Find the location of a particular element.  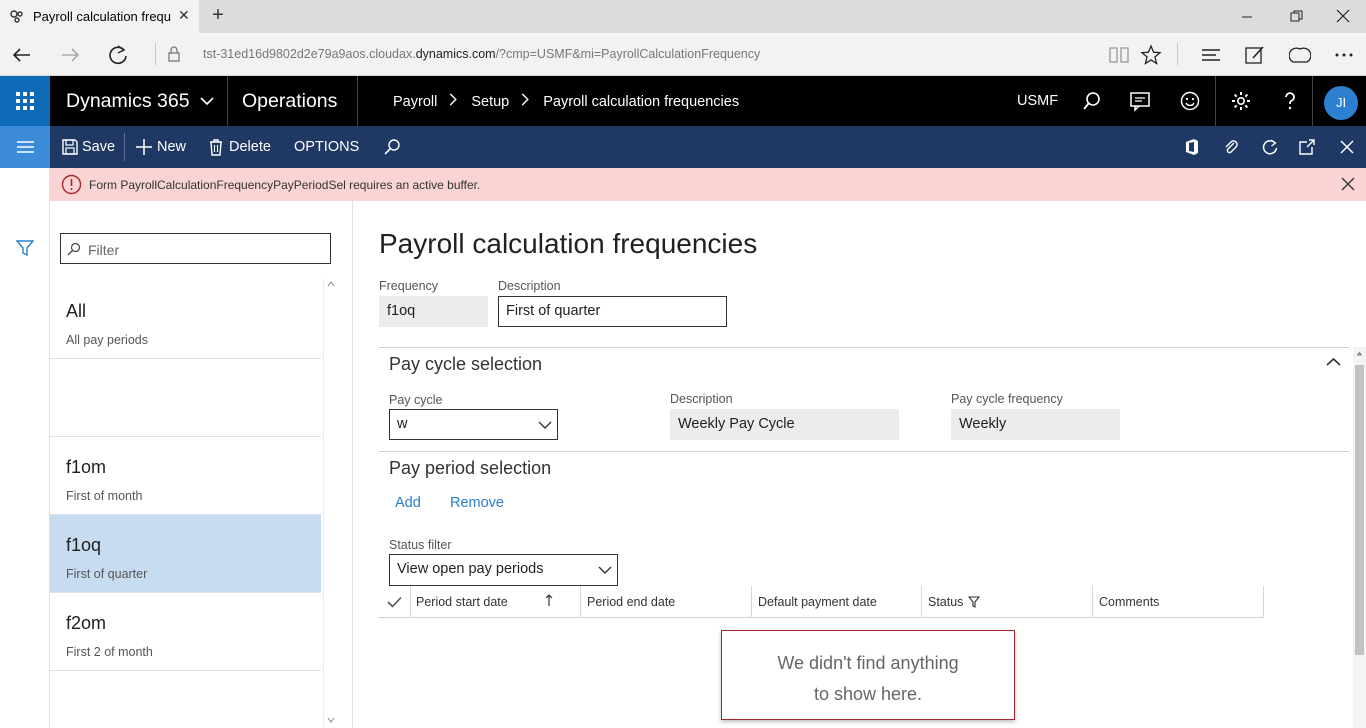

select-all-column is located at coordinates (395, 602).